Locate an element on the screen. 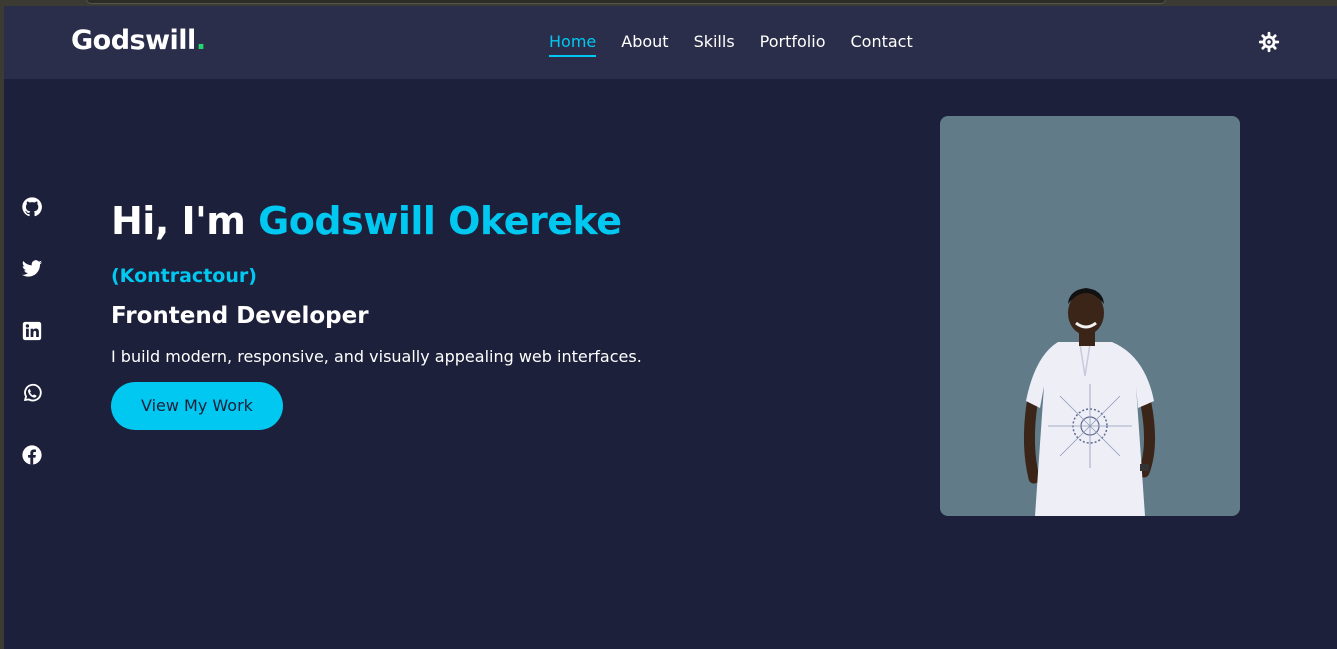  hero-nickname: (Kontractour) is located at coordinates (184, 276).